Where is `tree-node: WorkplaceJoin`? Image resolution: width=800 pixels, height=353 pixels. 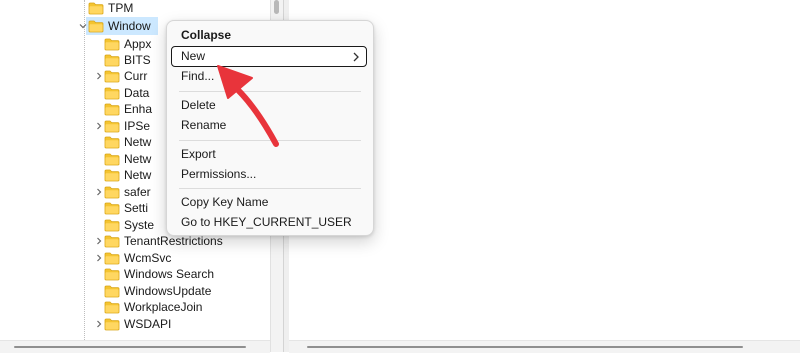 tree-node: WorkplaceJoin is located at coordinates (135, 307).